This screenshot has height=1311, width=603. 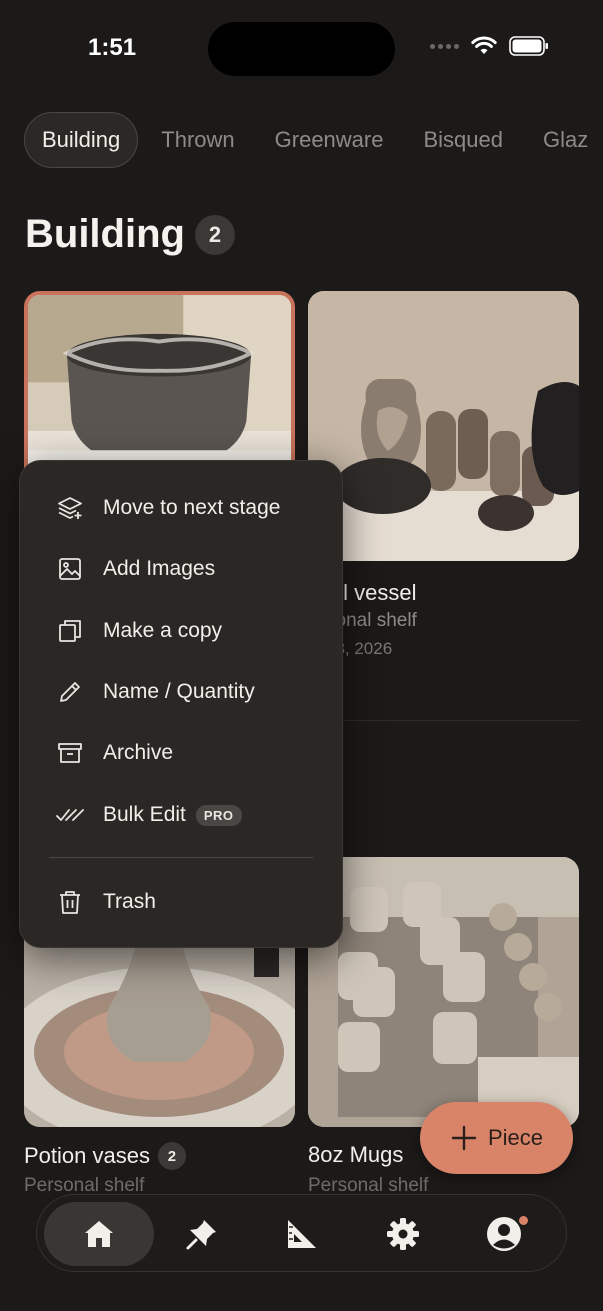 What do you see at coordinates (443, 720) in the screenshot?
I see `section-divider` at bounding box center [443, 720].